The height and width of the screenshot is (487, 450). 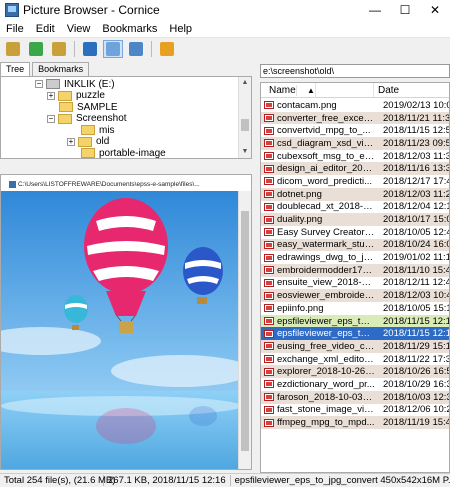 I want to click on preview-scroll-thumb, so click(x=245, y=331).